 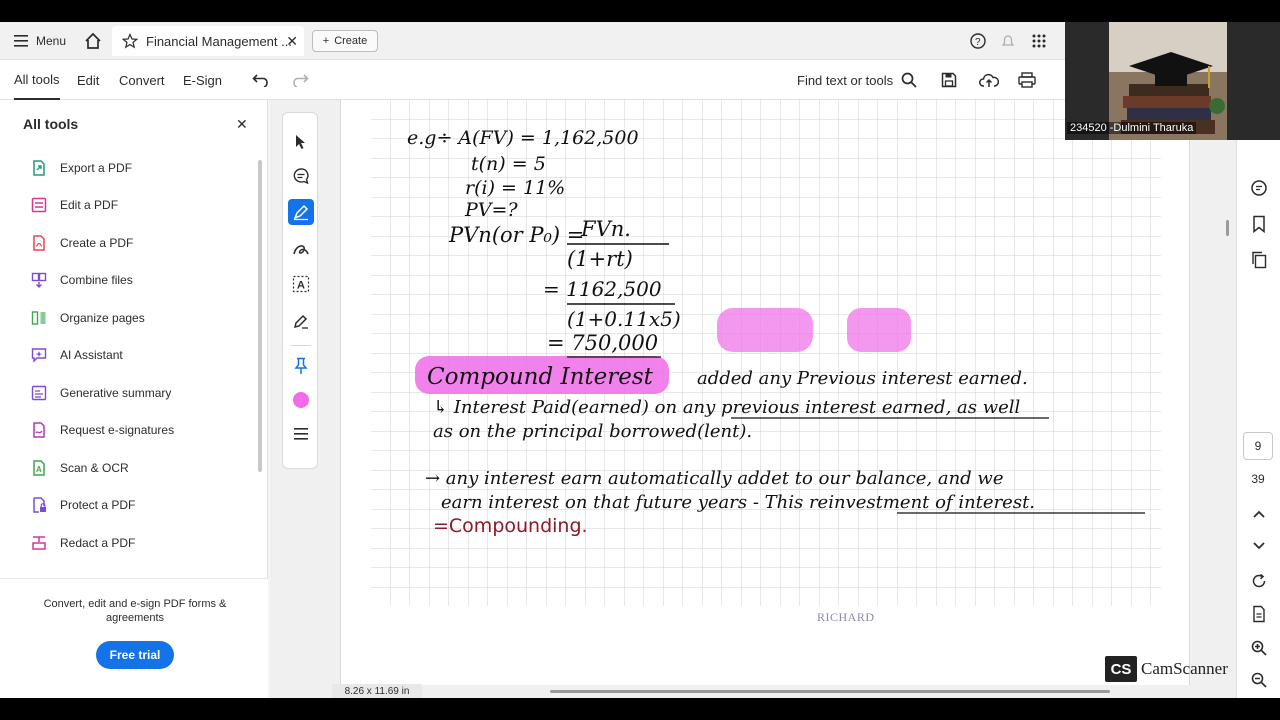 I want to click on fill-sign-pen-icon, so click(x=300, y=321).